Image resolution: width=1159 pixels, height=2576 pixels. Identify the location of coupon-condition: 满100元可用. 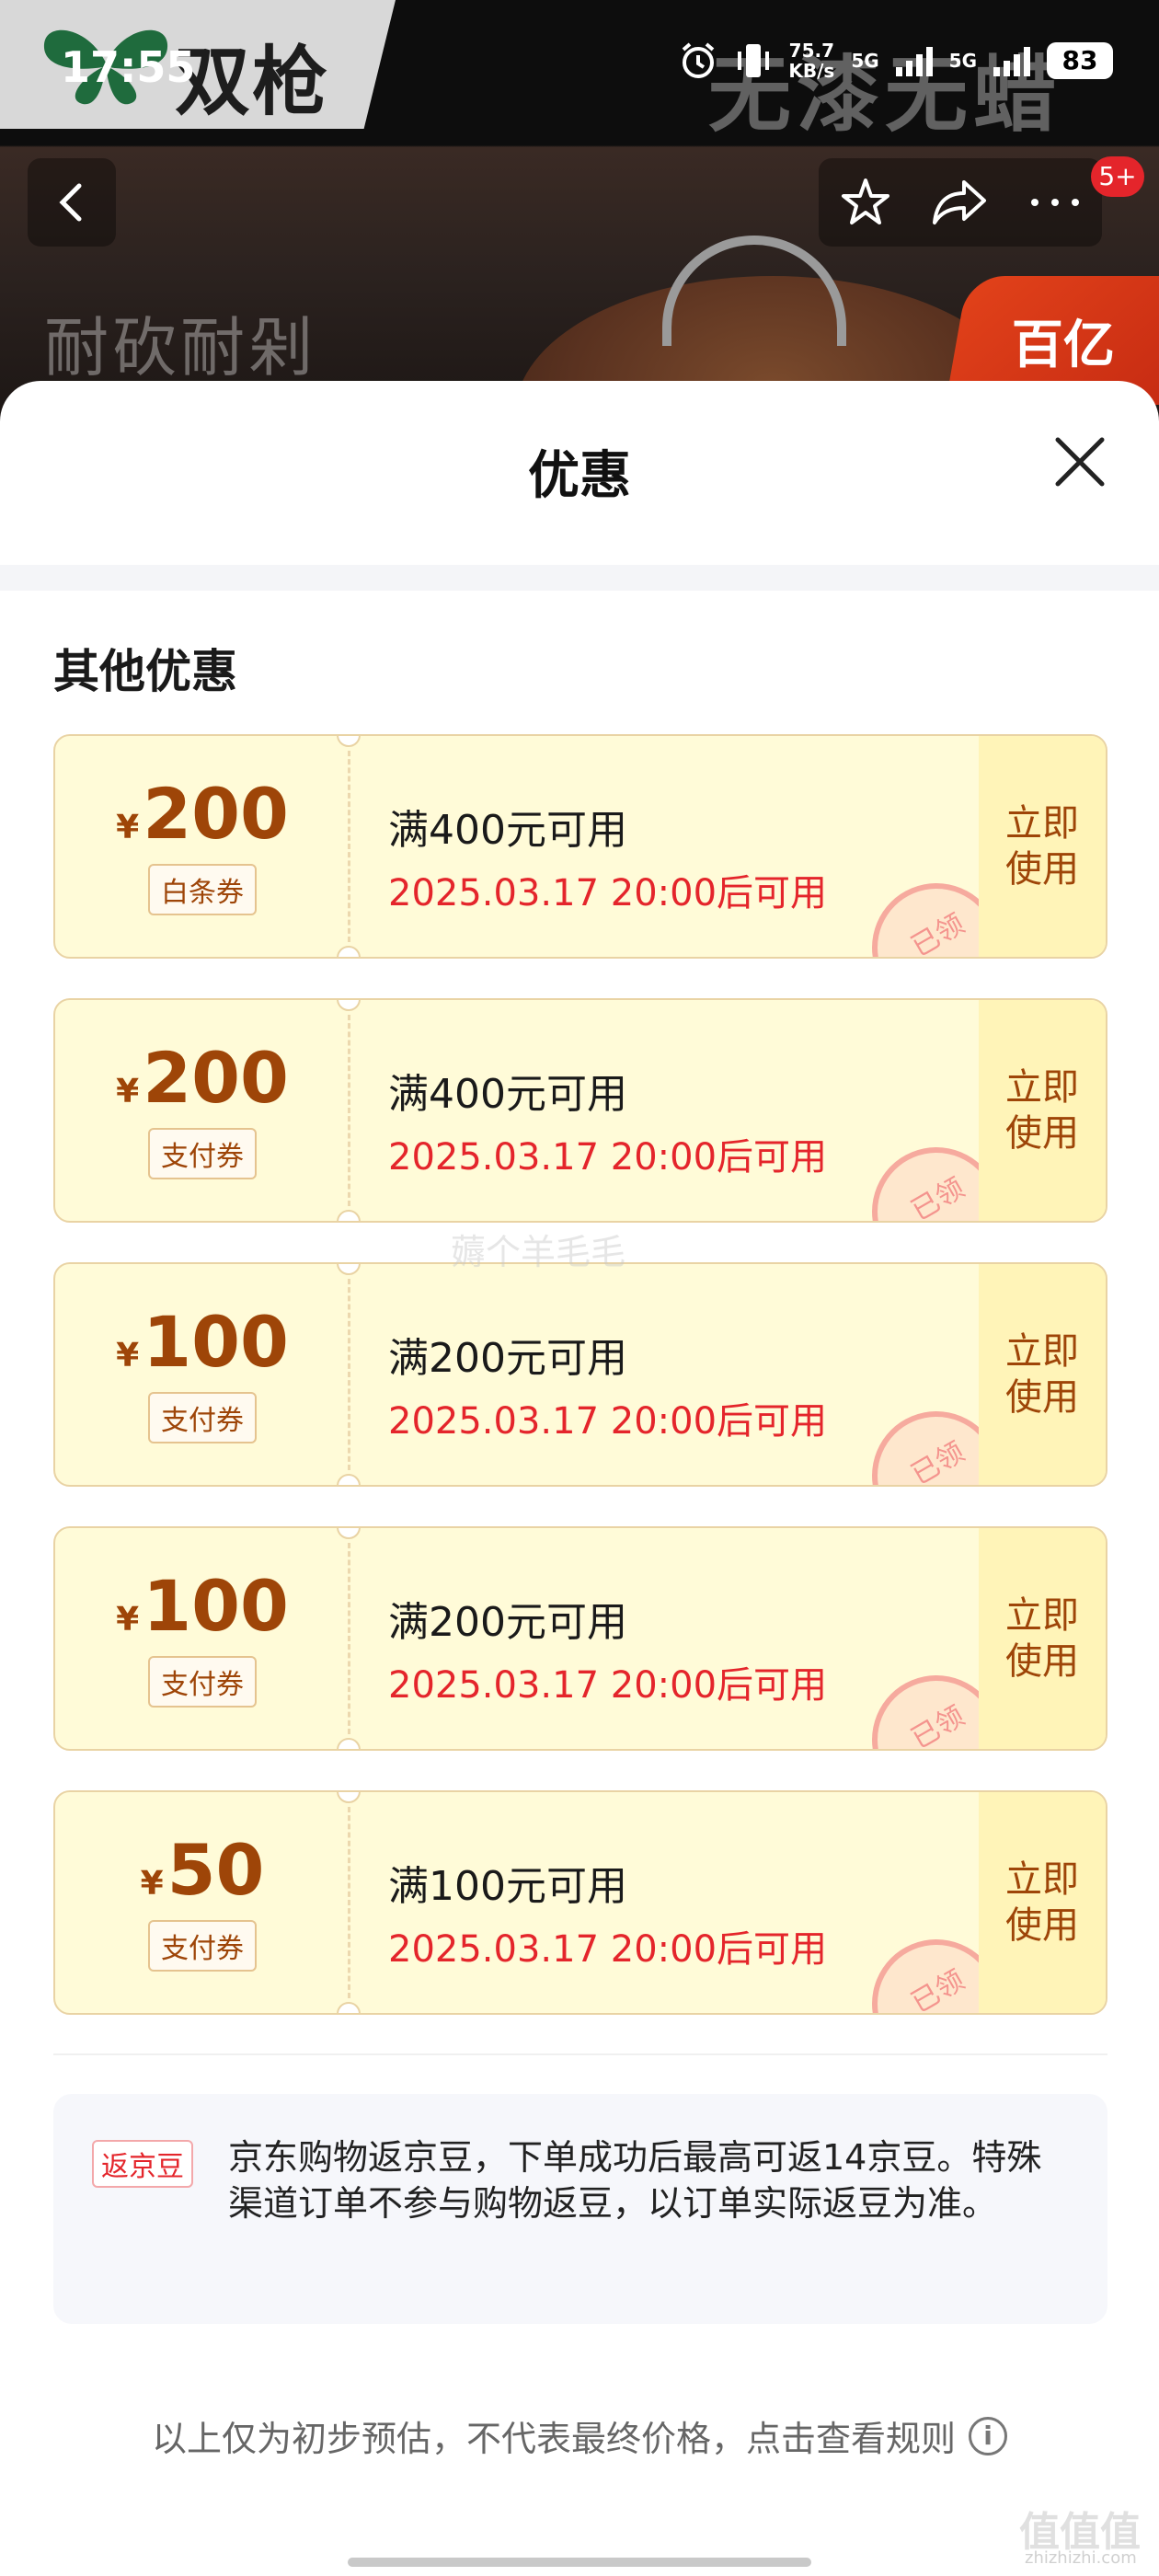
(507, 1886).